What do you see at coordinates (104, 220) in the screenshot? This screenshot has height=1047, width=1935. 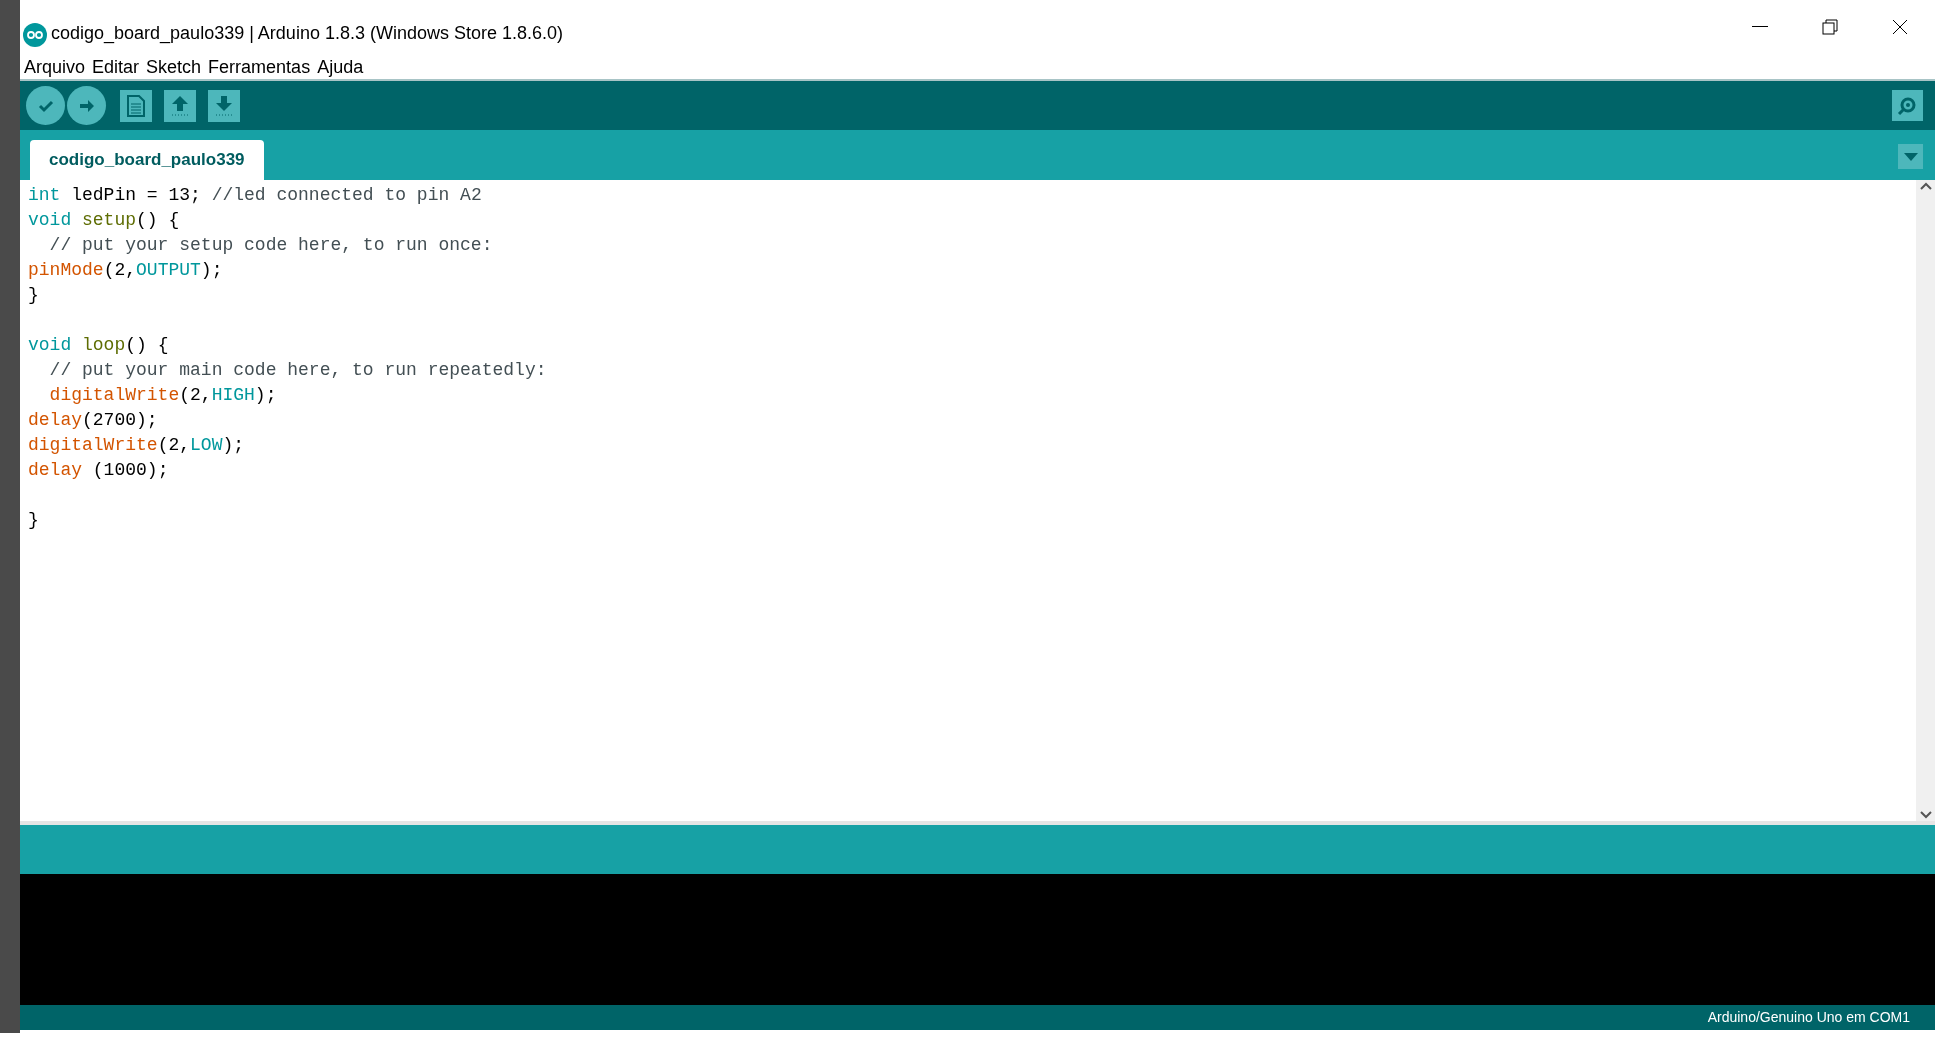 I see `code-line: void setup() {` at bounding box center [104, 220].